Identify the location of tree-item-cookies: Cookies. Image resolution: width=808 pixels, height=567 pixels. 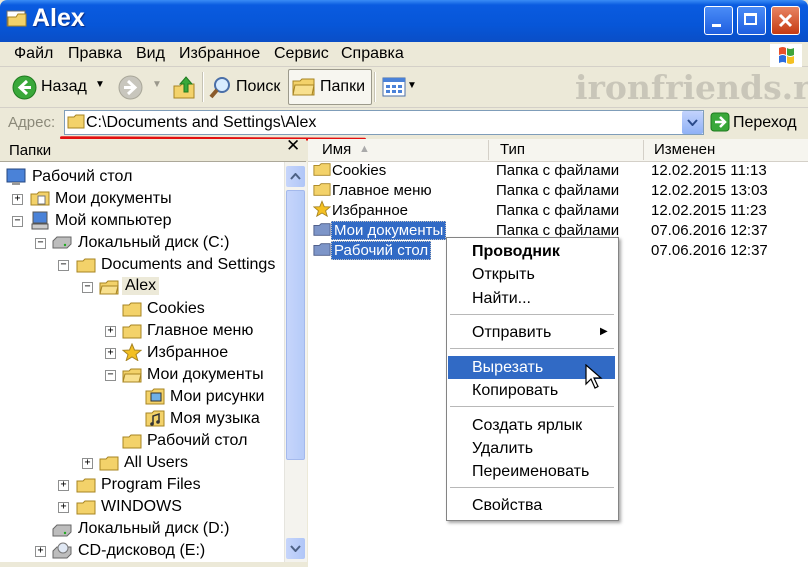
(176, 309).